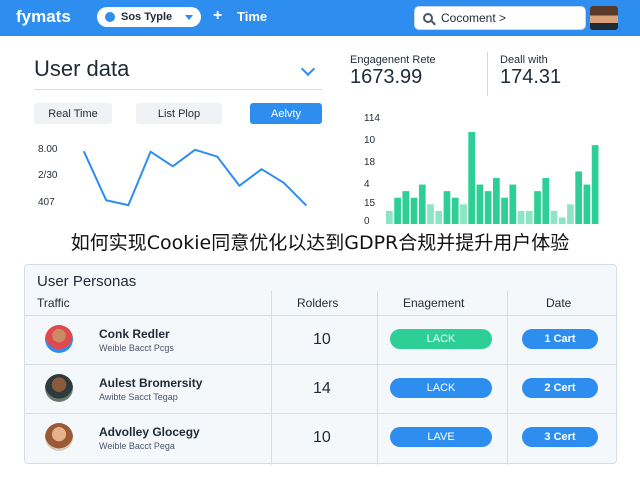  I want to click on column-header-traffic: Traffic, so click(53, 303).